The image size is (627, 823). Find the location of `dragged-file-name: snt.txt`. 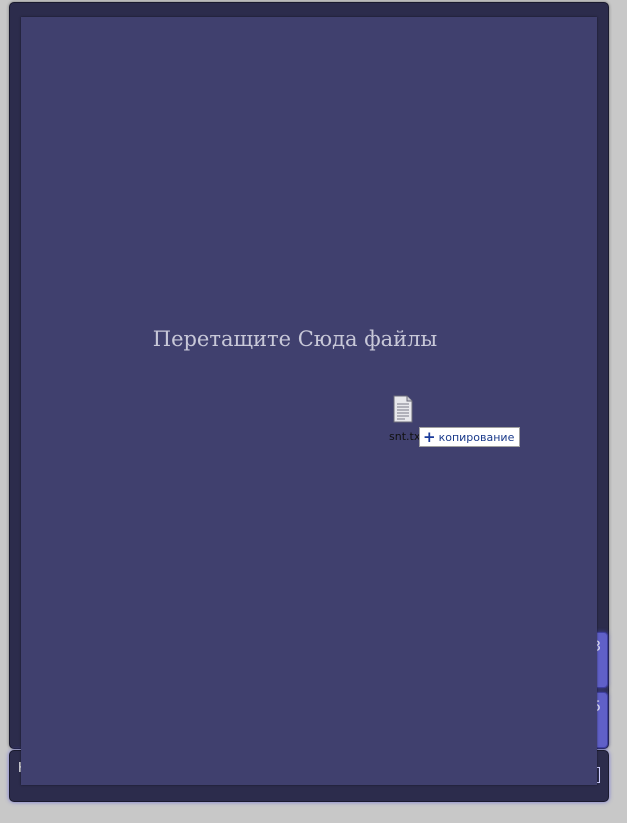

dragged-file-name: snt.txt is located at coordinates (405, 436).